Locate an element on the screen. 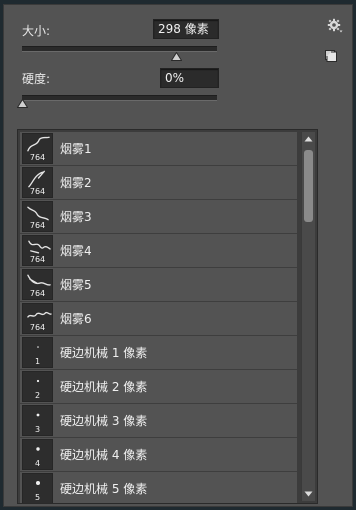  preset-row: 4 硬边机械 4 像素 is located at coordinates (158, 455).